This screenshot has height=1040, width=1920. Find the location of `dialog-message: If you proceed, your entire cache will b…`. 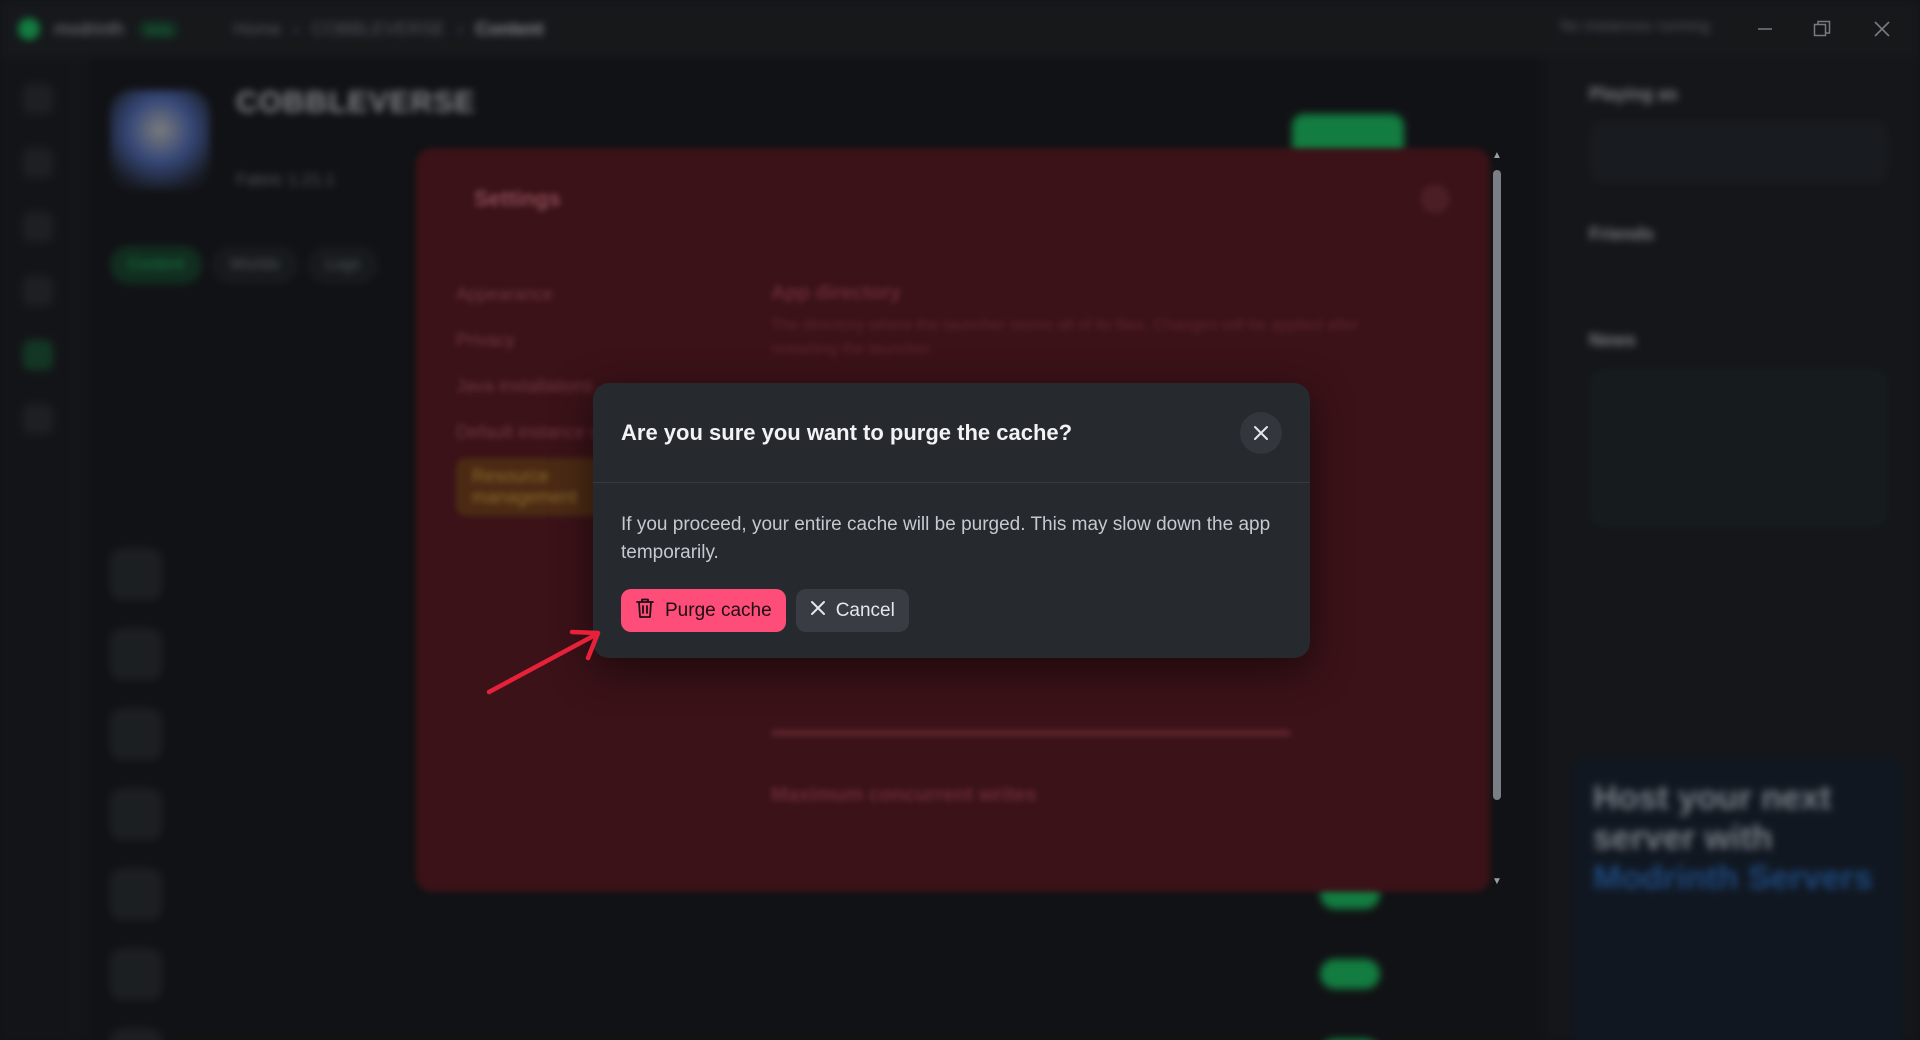

dialog-message: If you proceed, your entire cache will b… is located at coordinates (946, 538).